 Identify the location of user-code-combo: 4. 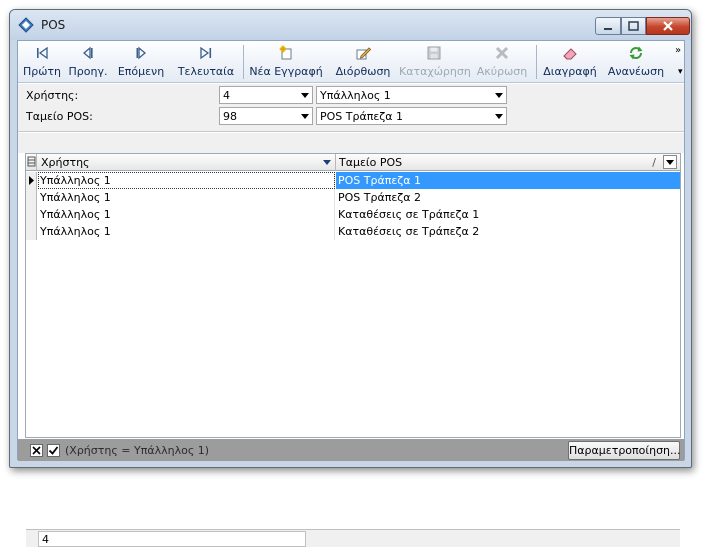
(266, 95).